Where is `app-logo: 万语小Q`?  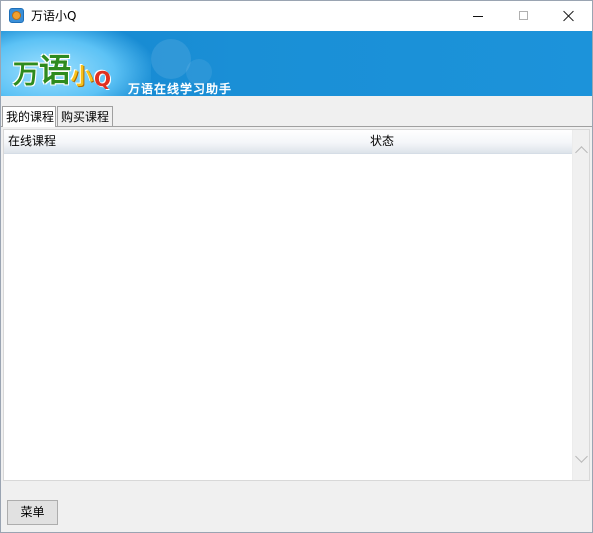
app-logo: 万语小Q is located at coordinates (62, 68).